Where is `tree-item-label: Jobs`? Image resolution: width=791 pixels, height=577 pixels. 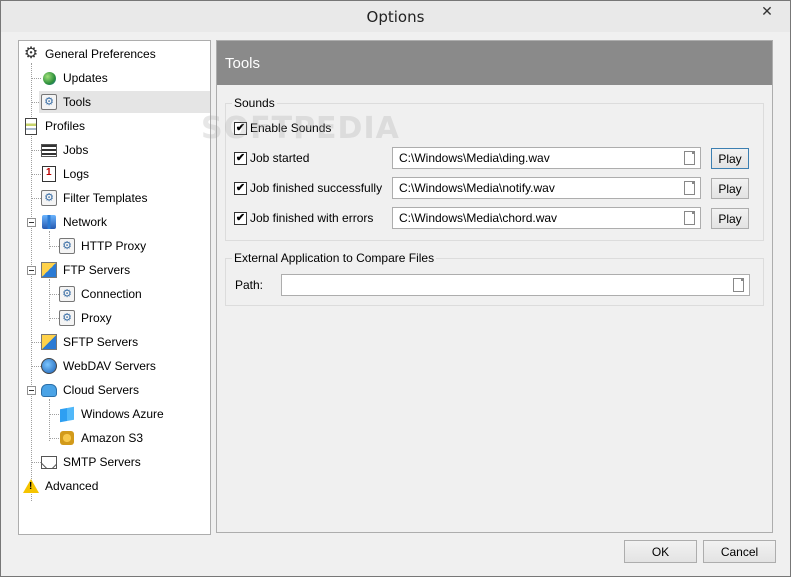
tree-item-label: Jobs is located at coordinates (76, 150).